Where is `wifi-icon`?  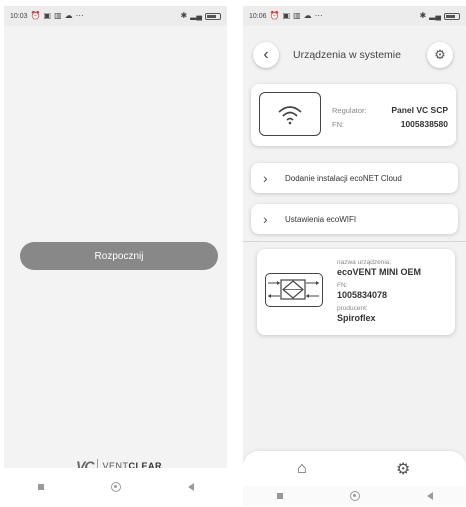
wifi-icon is located at coordinates (290, 114).